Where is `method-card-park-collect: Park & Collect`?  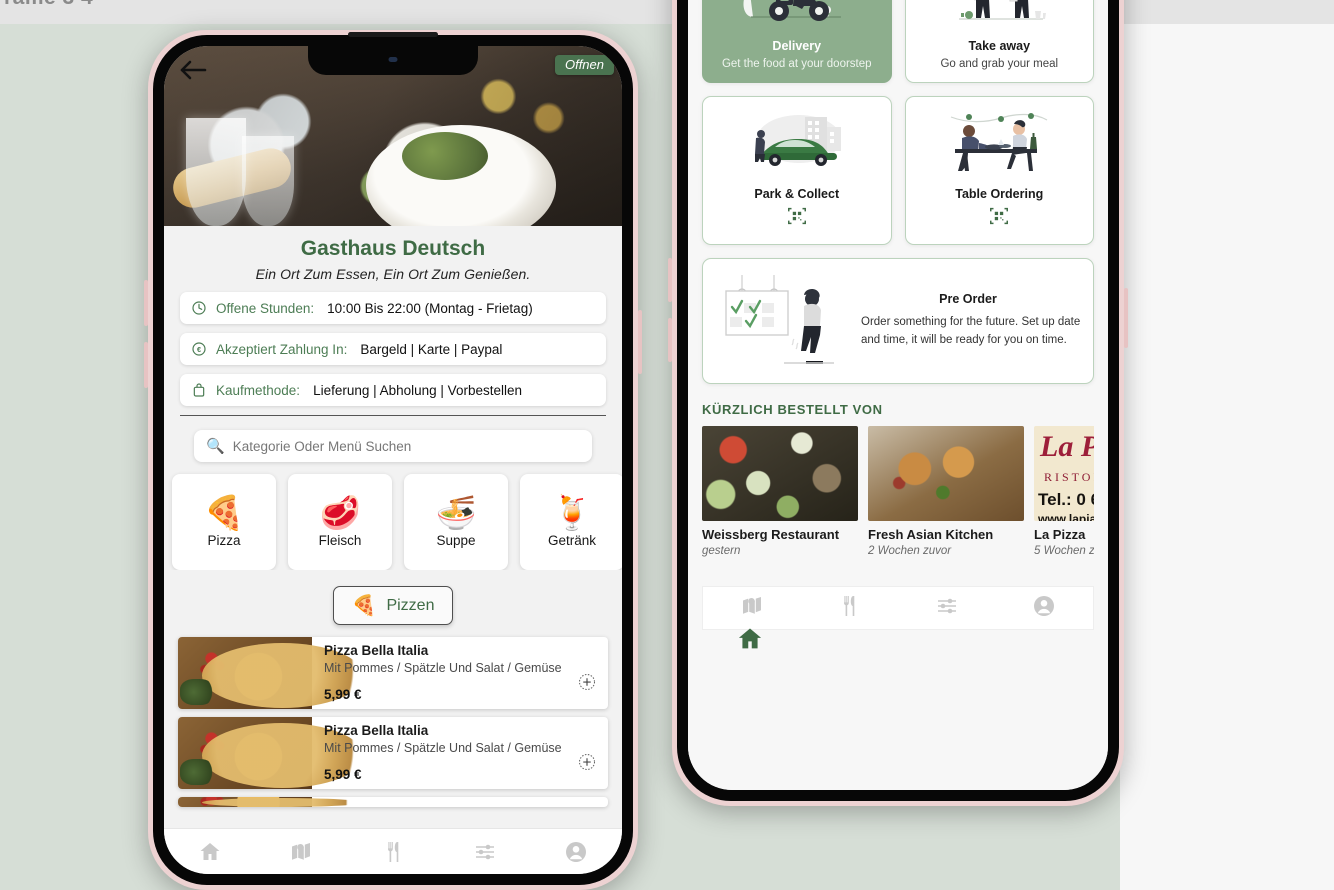
method-card-park-collect: Park & Collect is located at coordinates (797, 170).